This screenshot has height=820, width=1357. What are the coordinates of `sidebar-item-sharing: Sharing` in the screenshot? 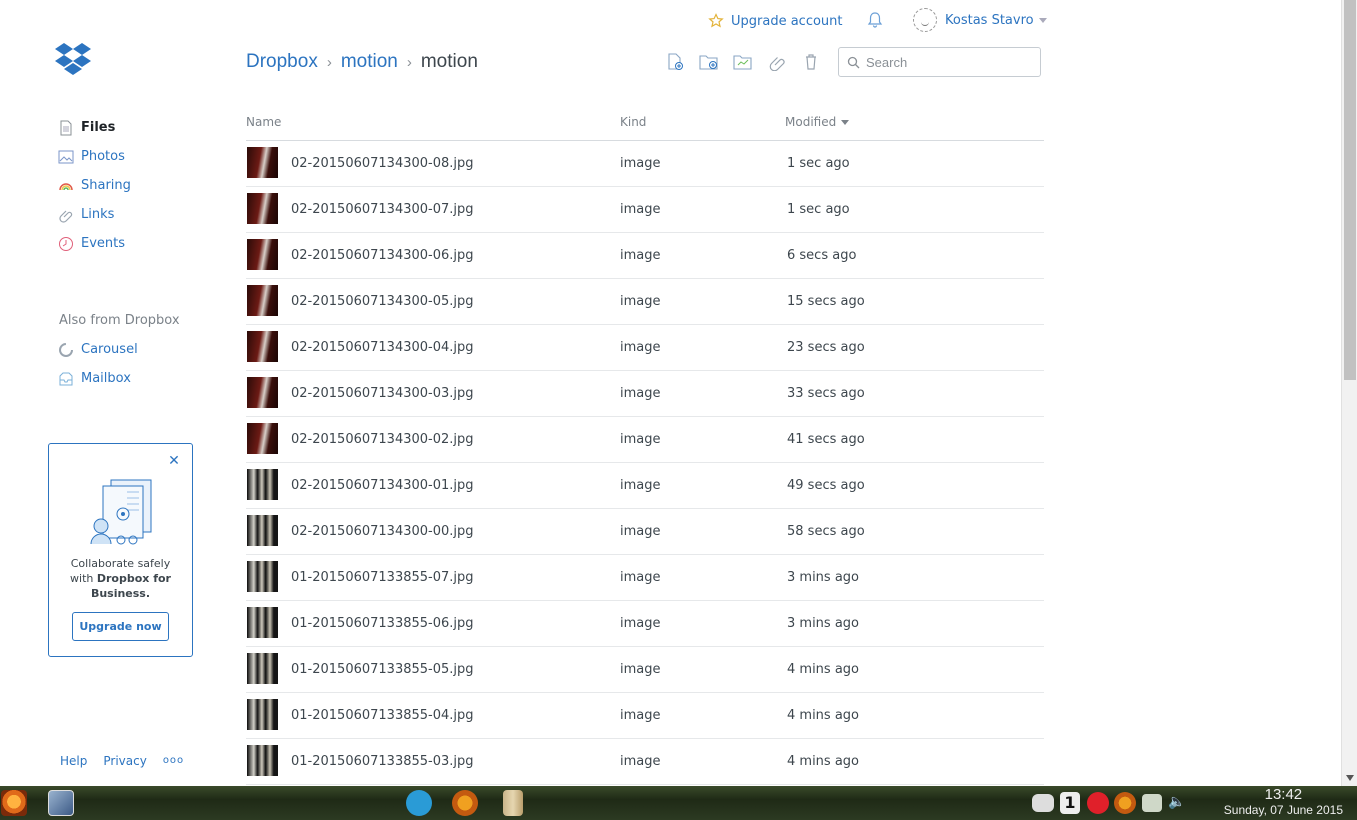 It's located at (138, 185).